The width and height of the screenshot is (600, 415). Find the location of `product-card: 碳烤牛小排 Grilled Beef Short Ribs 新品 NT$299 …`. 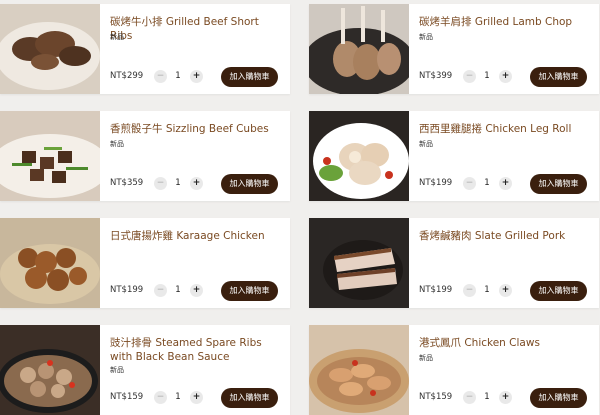

product-card: 碳烤牛小排 Grilled Beef Short Ribs 新品 NT$299 … is located at coordinates (145, 49).